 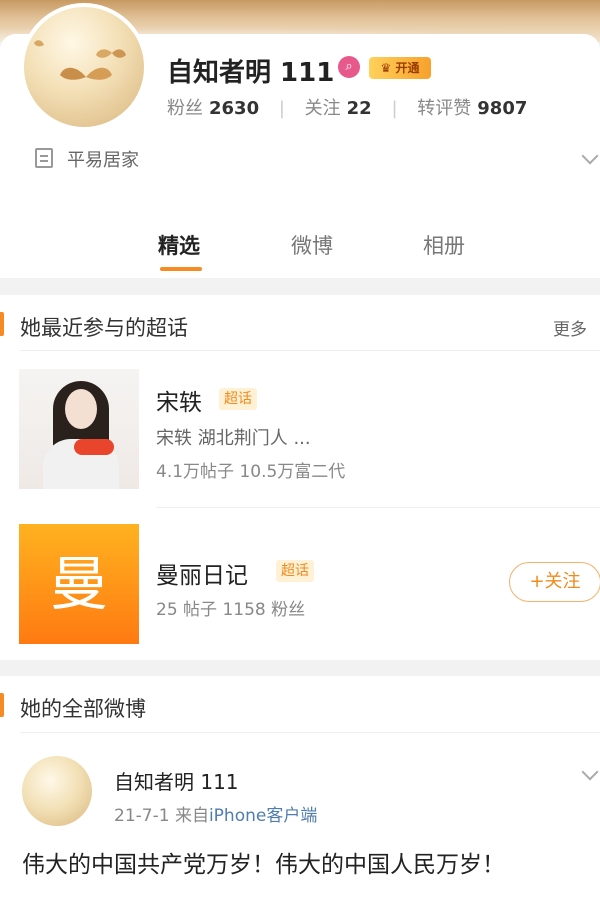 I want to click on supertopics-more-link: 更多, so click(x=570, y=327).